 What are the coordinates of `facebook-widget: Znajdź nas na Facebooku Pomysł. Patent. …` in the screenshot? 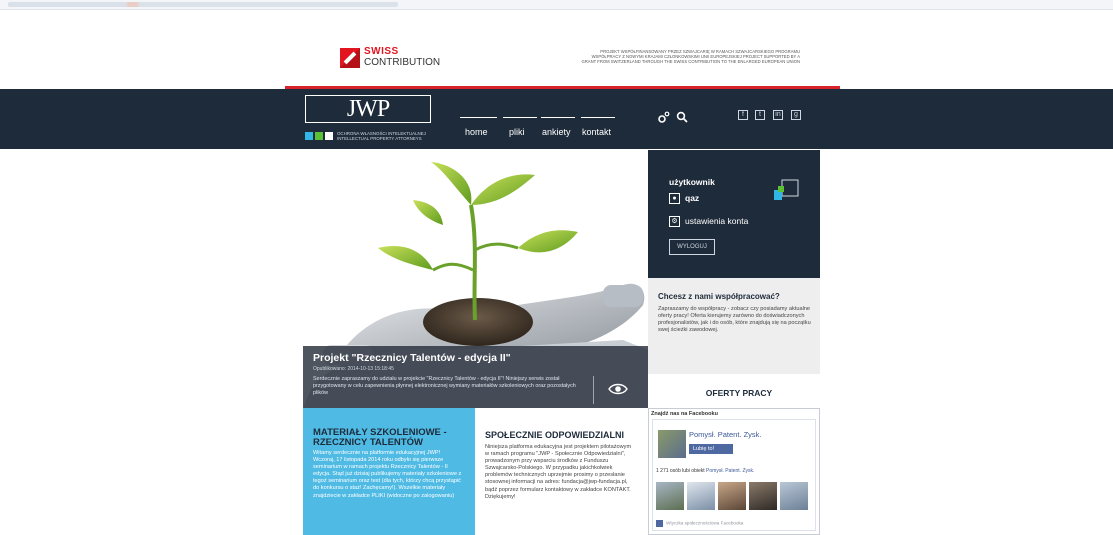 It's located at (734, 471).